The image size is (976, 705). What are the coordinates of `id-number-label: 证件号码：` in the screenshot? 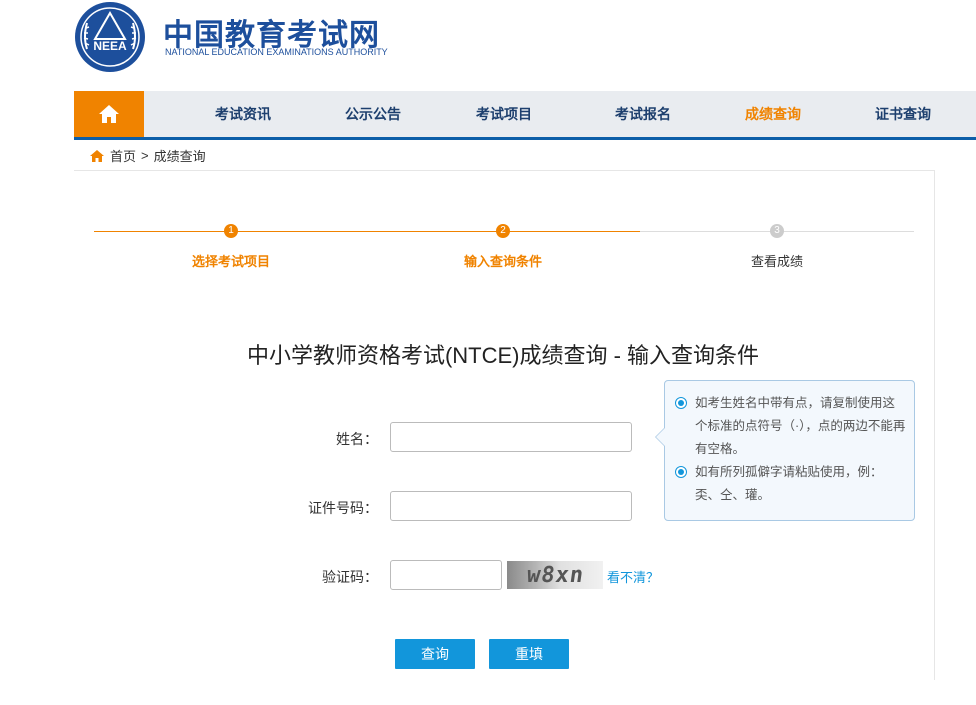 It's located at (343, 508).